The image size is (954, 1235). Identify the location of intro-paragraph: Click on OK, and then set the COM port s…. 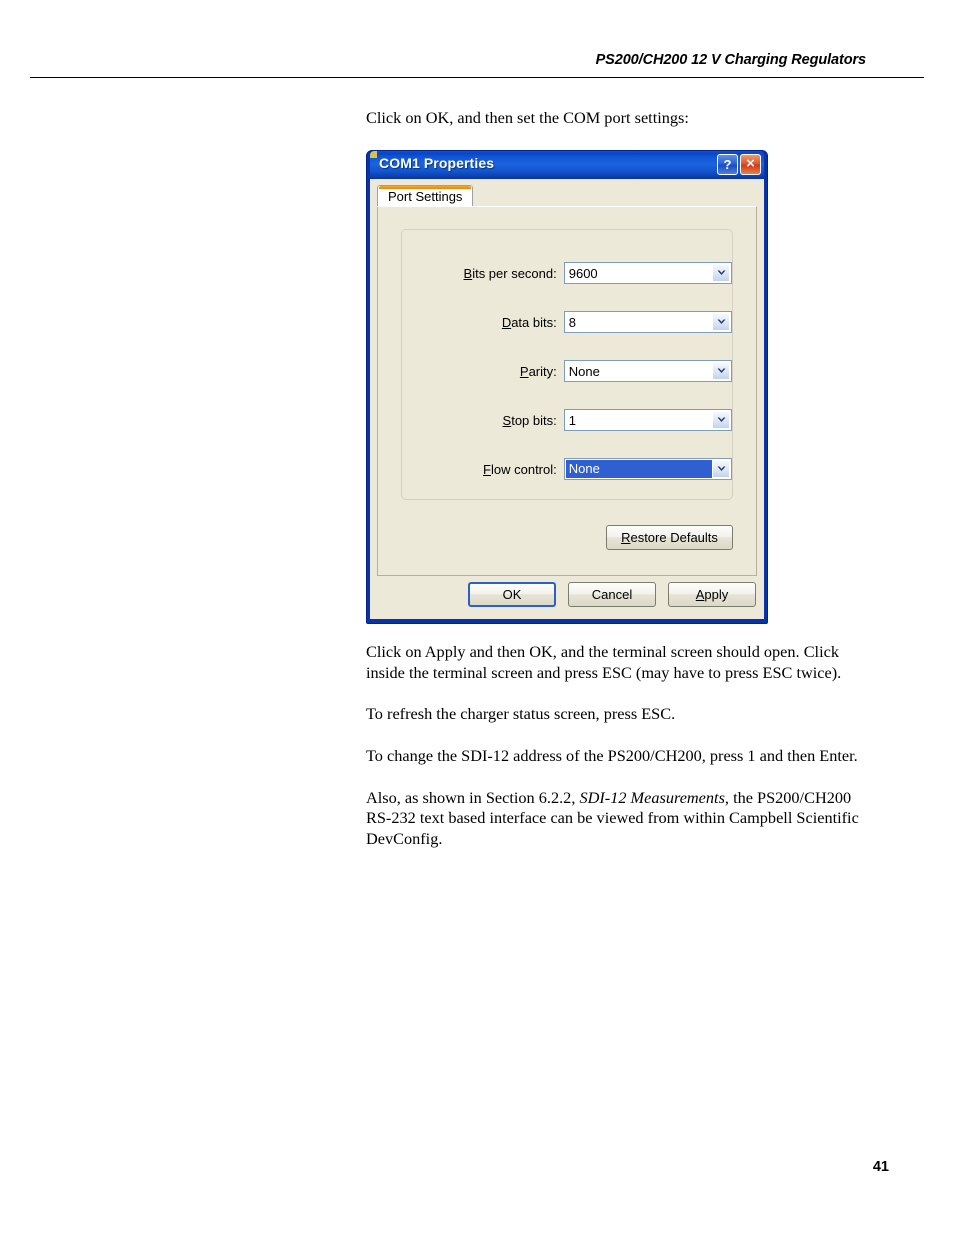
(527, 117).